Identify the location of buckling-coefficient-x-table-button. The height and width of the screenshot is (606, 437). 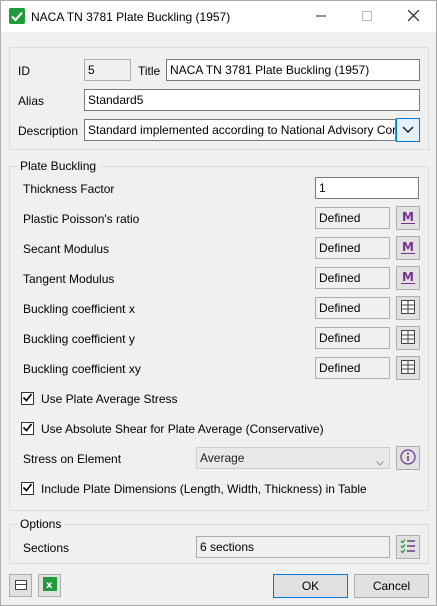
(408, 308).